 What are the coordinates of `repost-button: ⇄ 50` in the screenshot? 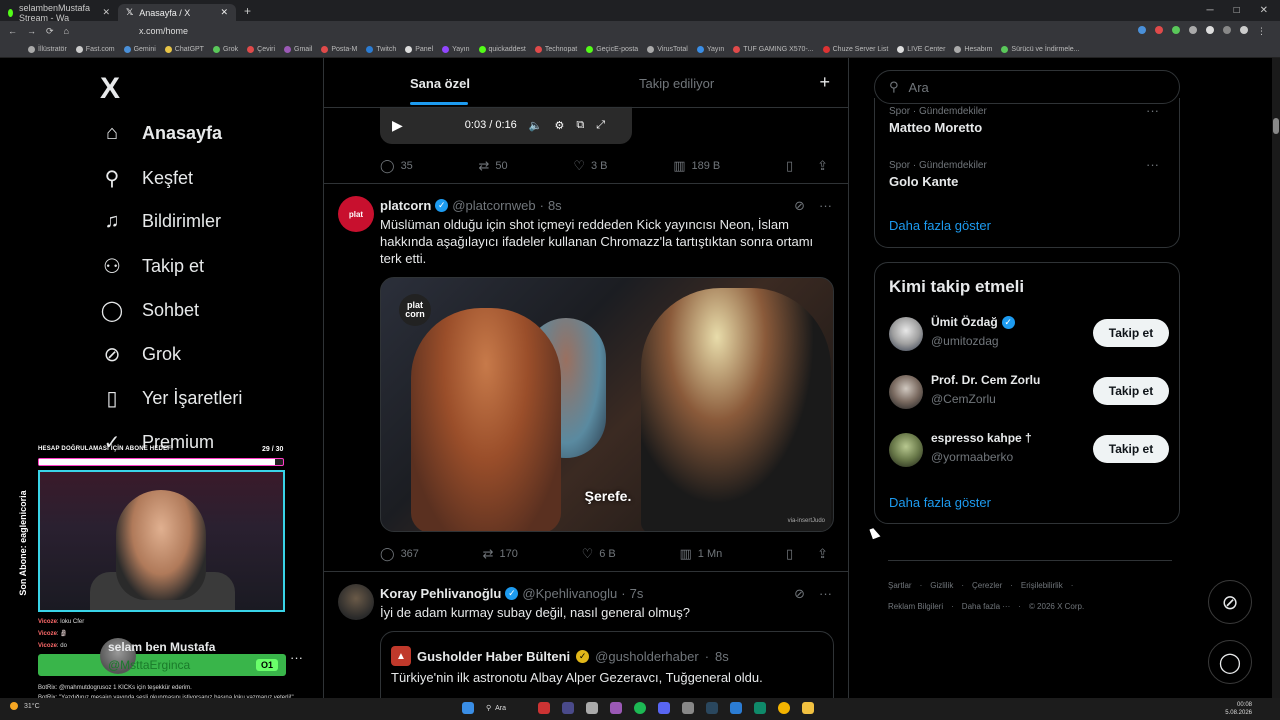 It's located at (493, 166).